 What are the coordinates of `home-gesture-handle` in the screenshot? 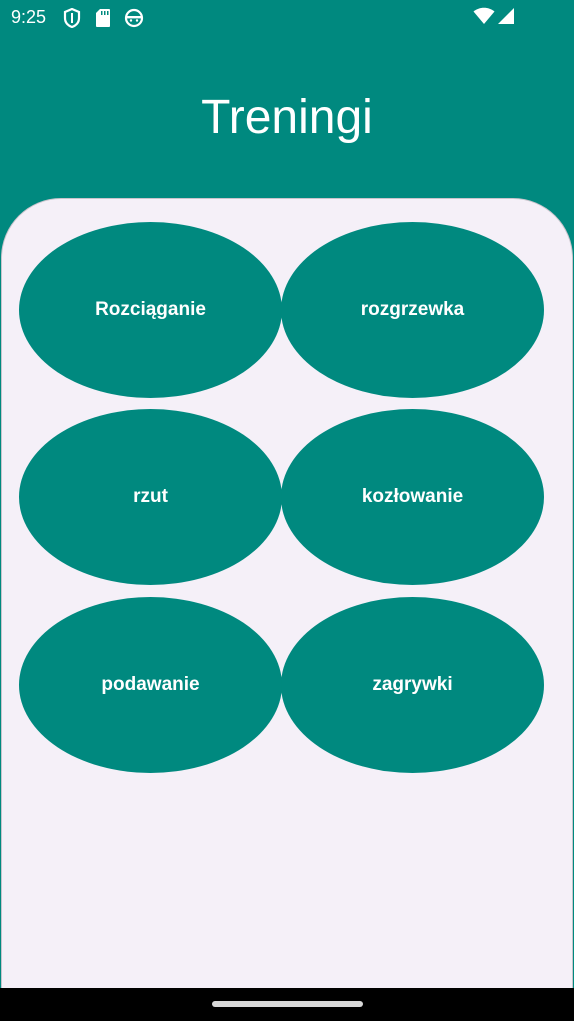 It's located at (287, 1004).